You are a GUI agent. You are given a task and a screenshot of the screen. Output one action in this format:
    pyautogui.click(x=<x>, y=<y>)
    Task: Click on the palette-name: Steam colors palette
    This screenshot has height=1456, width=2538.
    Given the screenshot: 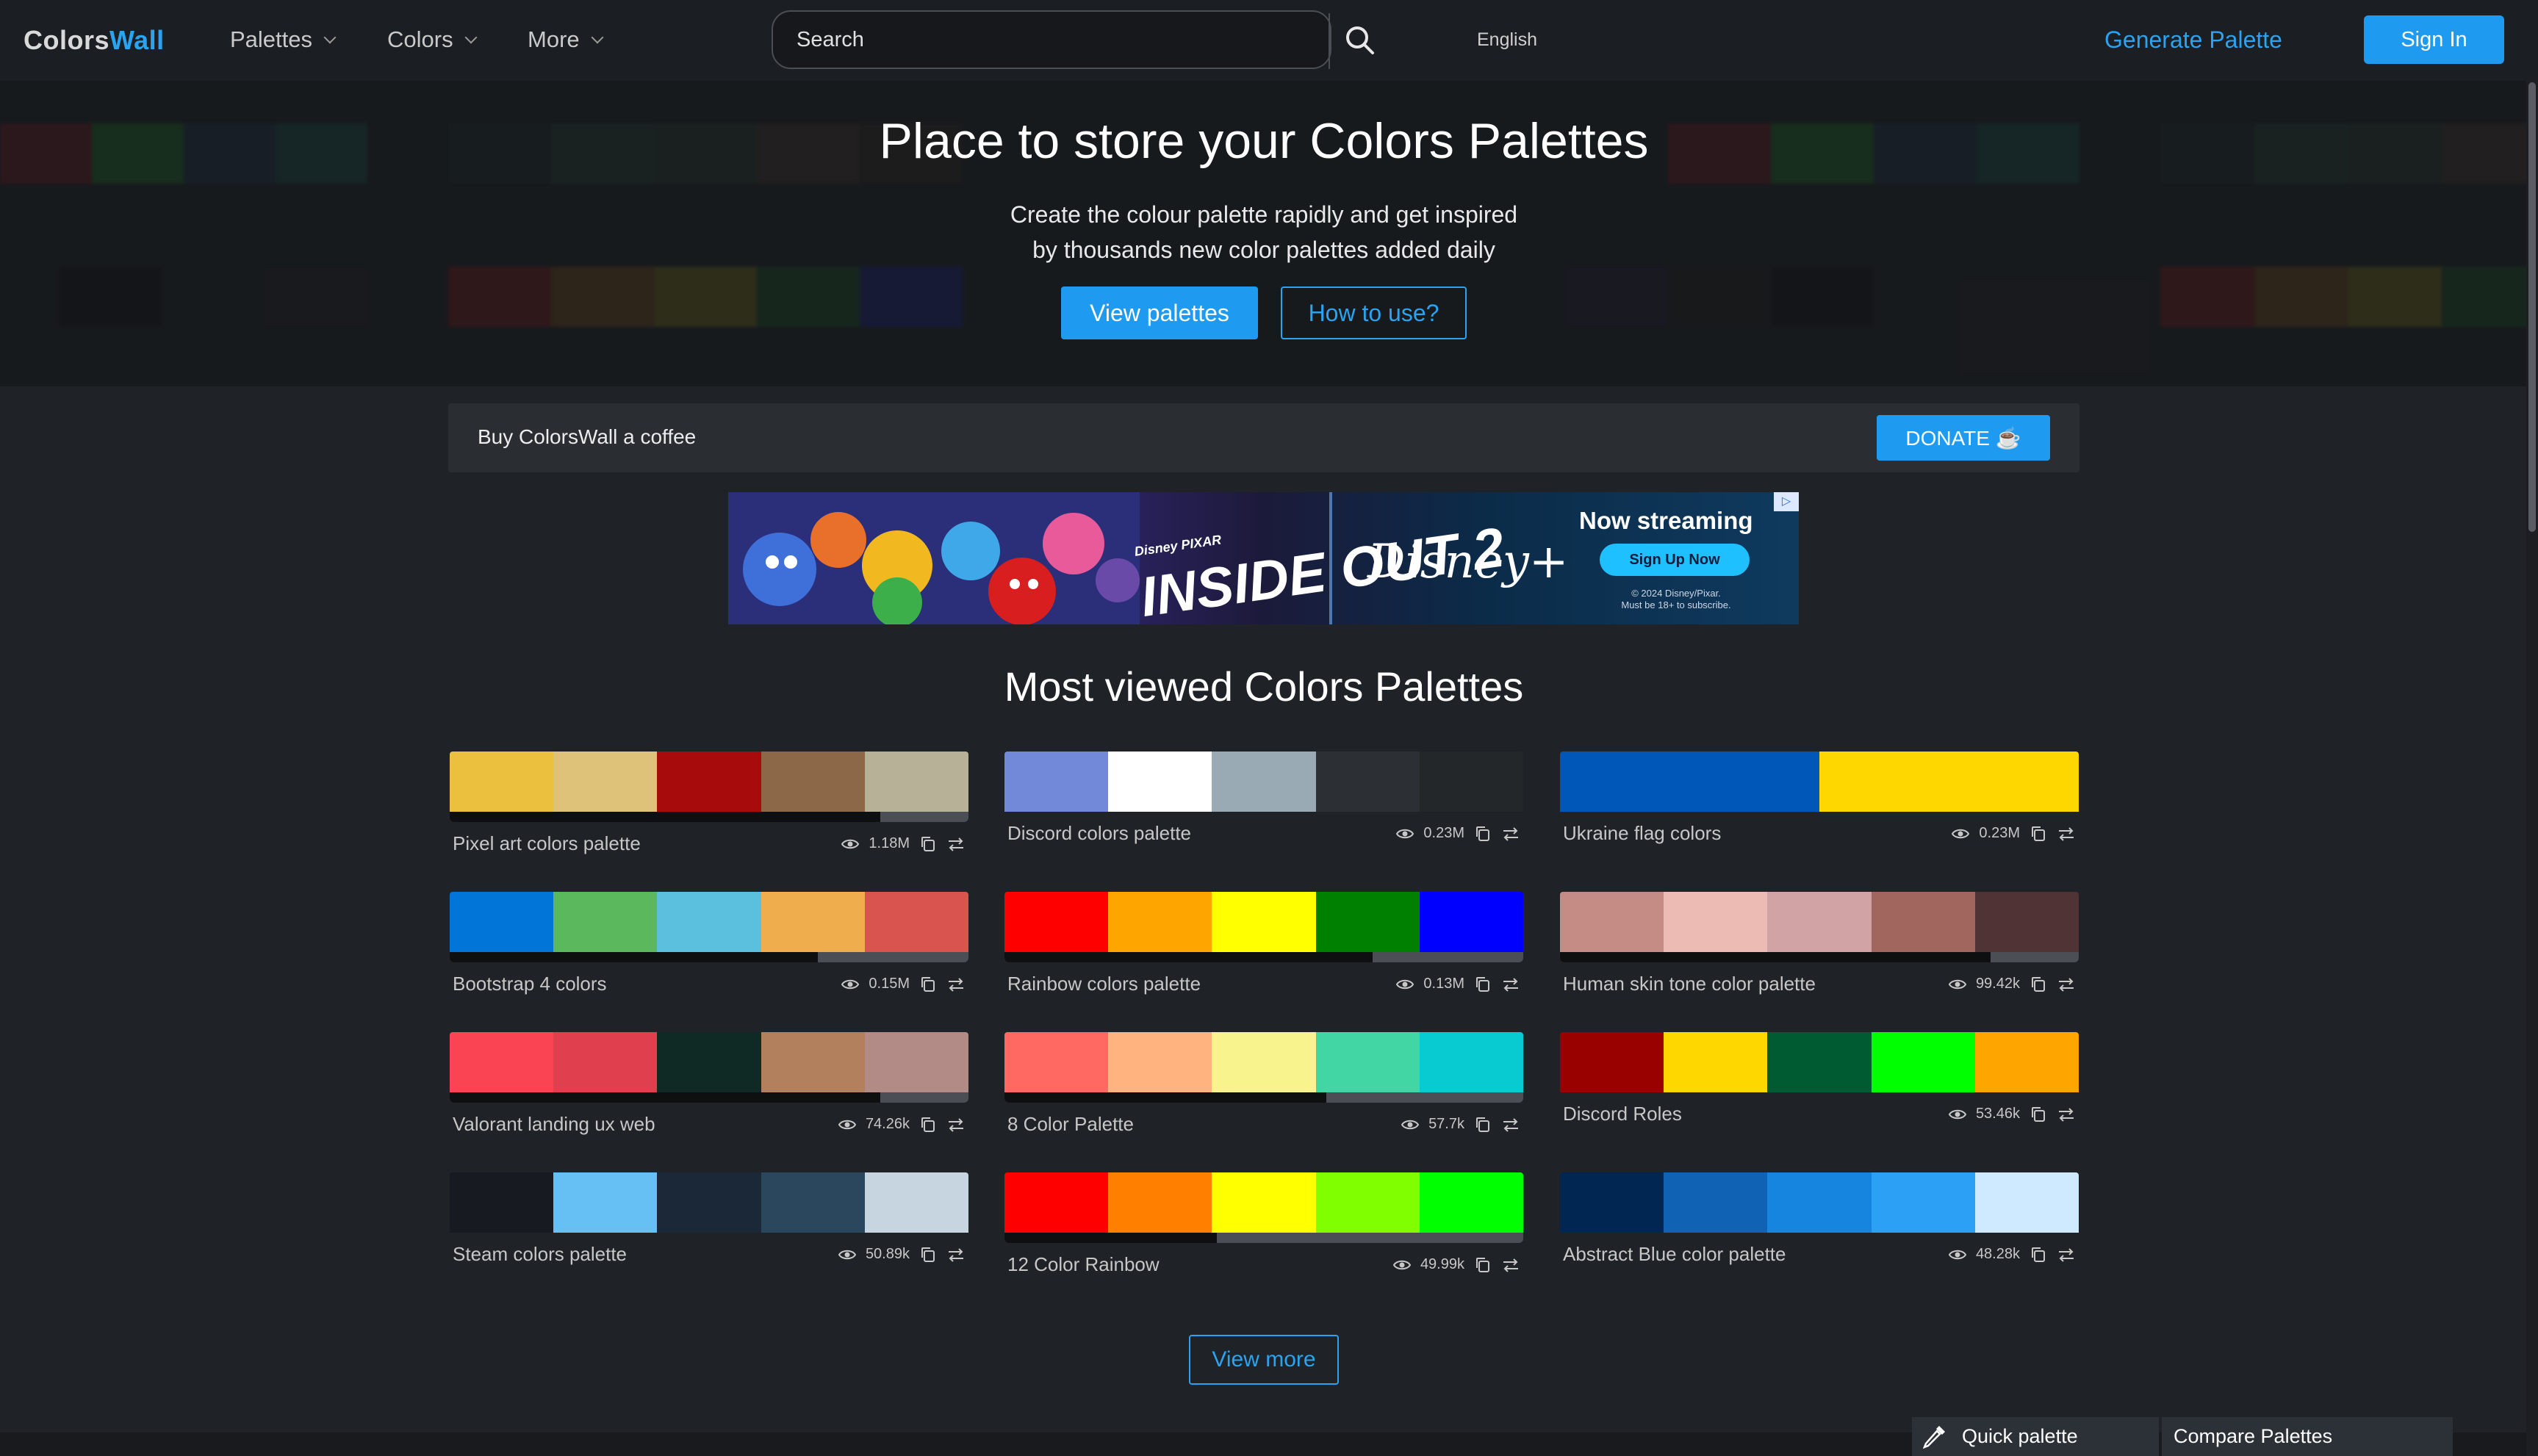 What is the action you would take?
    pyautogui.click(x=540, y=1254)
    